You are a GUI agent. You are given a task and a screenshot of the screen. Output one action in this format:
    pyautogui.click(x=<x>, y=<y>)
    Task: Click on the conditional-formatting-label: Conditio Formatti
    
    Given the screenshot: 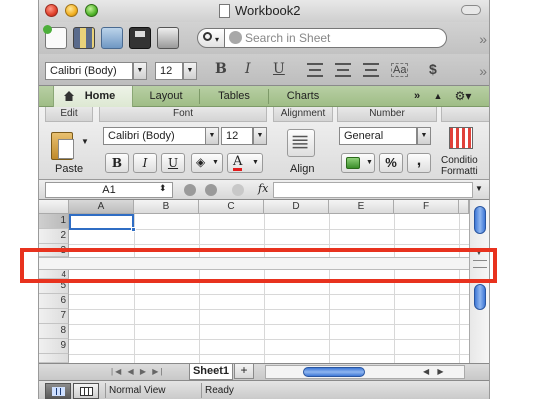 What is the action you would take?
    pyautogui.click(x=459, y=166)
    